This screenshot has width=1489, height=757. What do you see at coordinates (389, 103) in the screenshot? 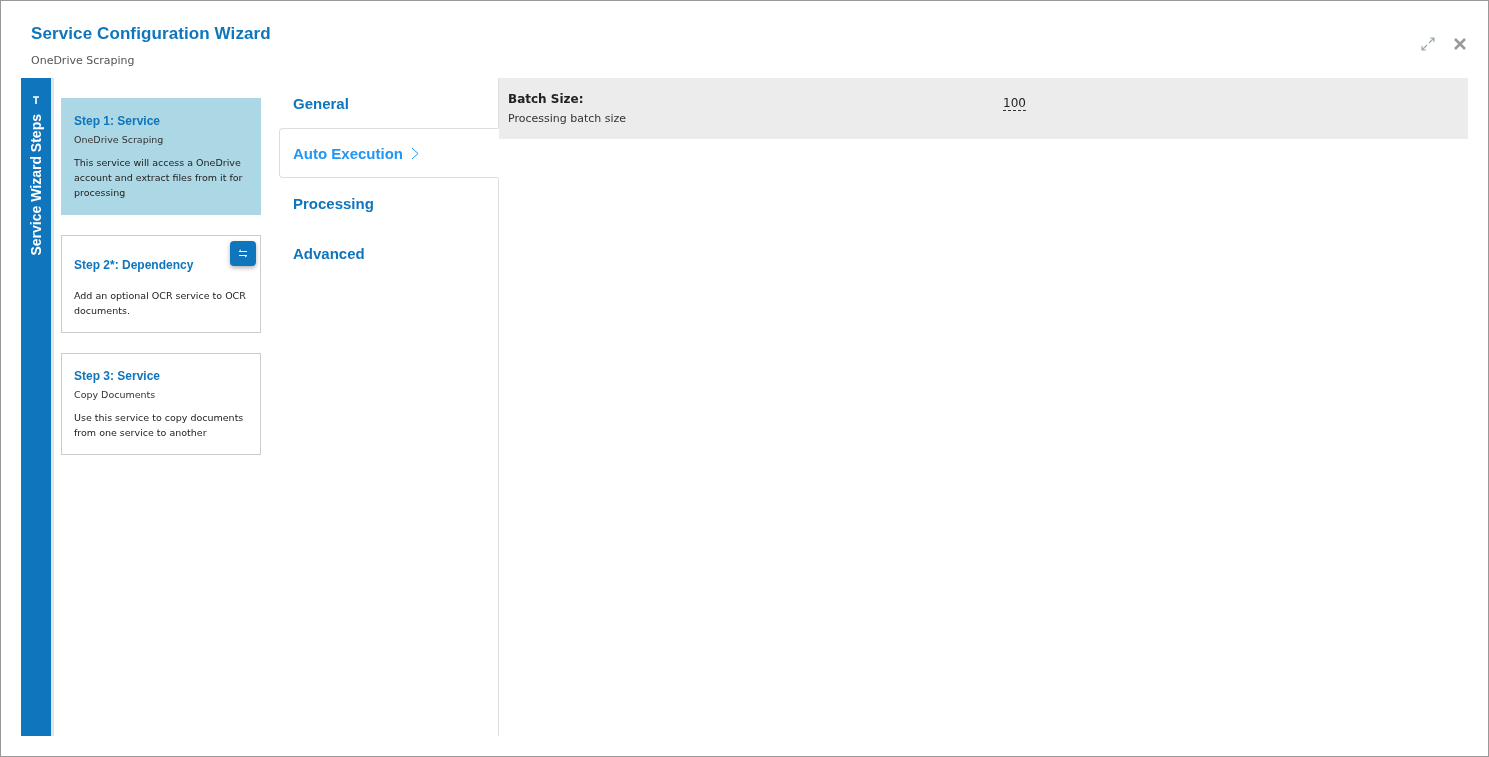
I see `tab: General` at bounding box center [389, 103].